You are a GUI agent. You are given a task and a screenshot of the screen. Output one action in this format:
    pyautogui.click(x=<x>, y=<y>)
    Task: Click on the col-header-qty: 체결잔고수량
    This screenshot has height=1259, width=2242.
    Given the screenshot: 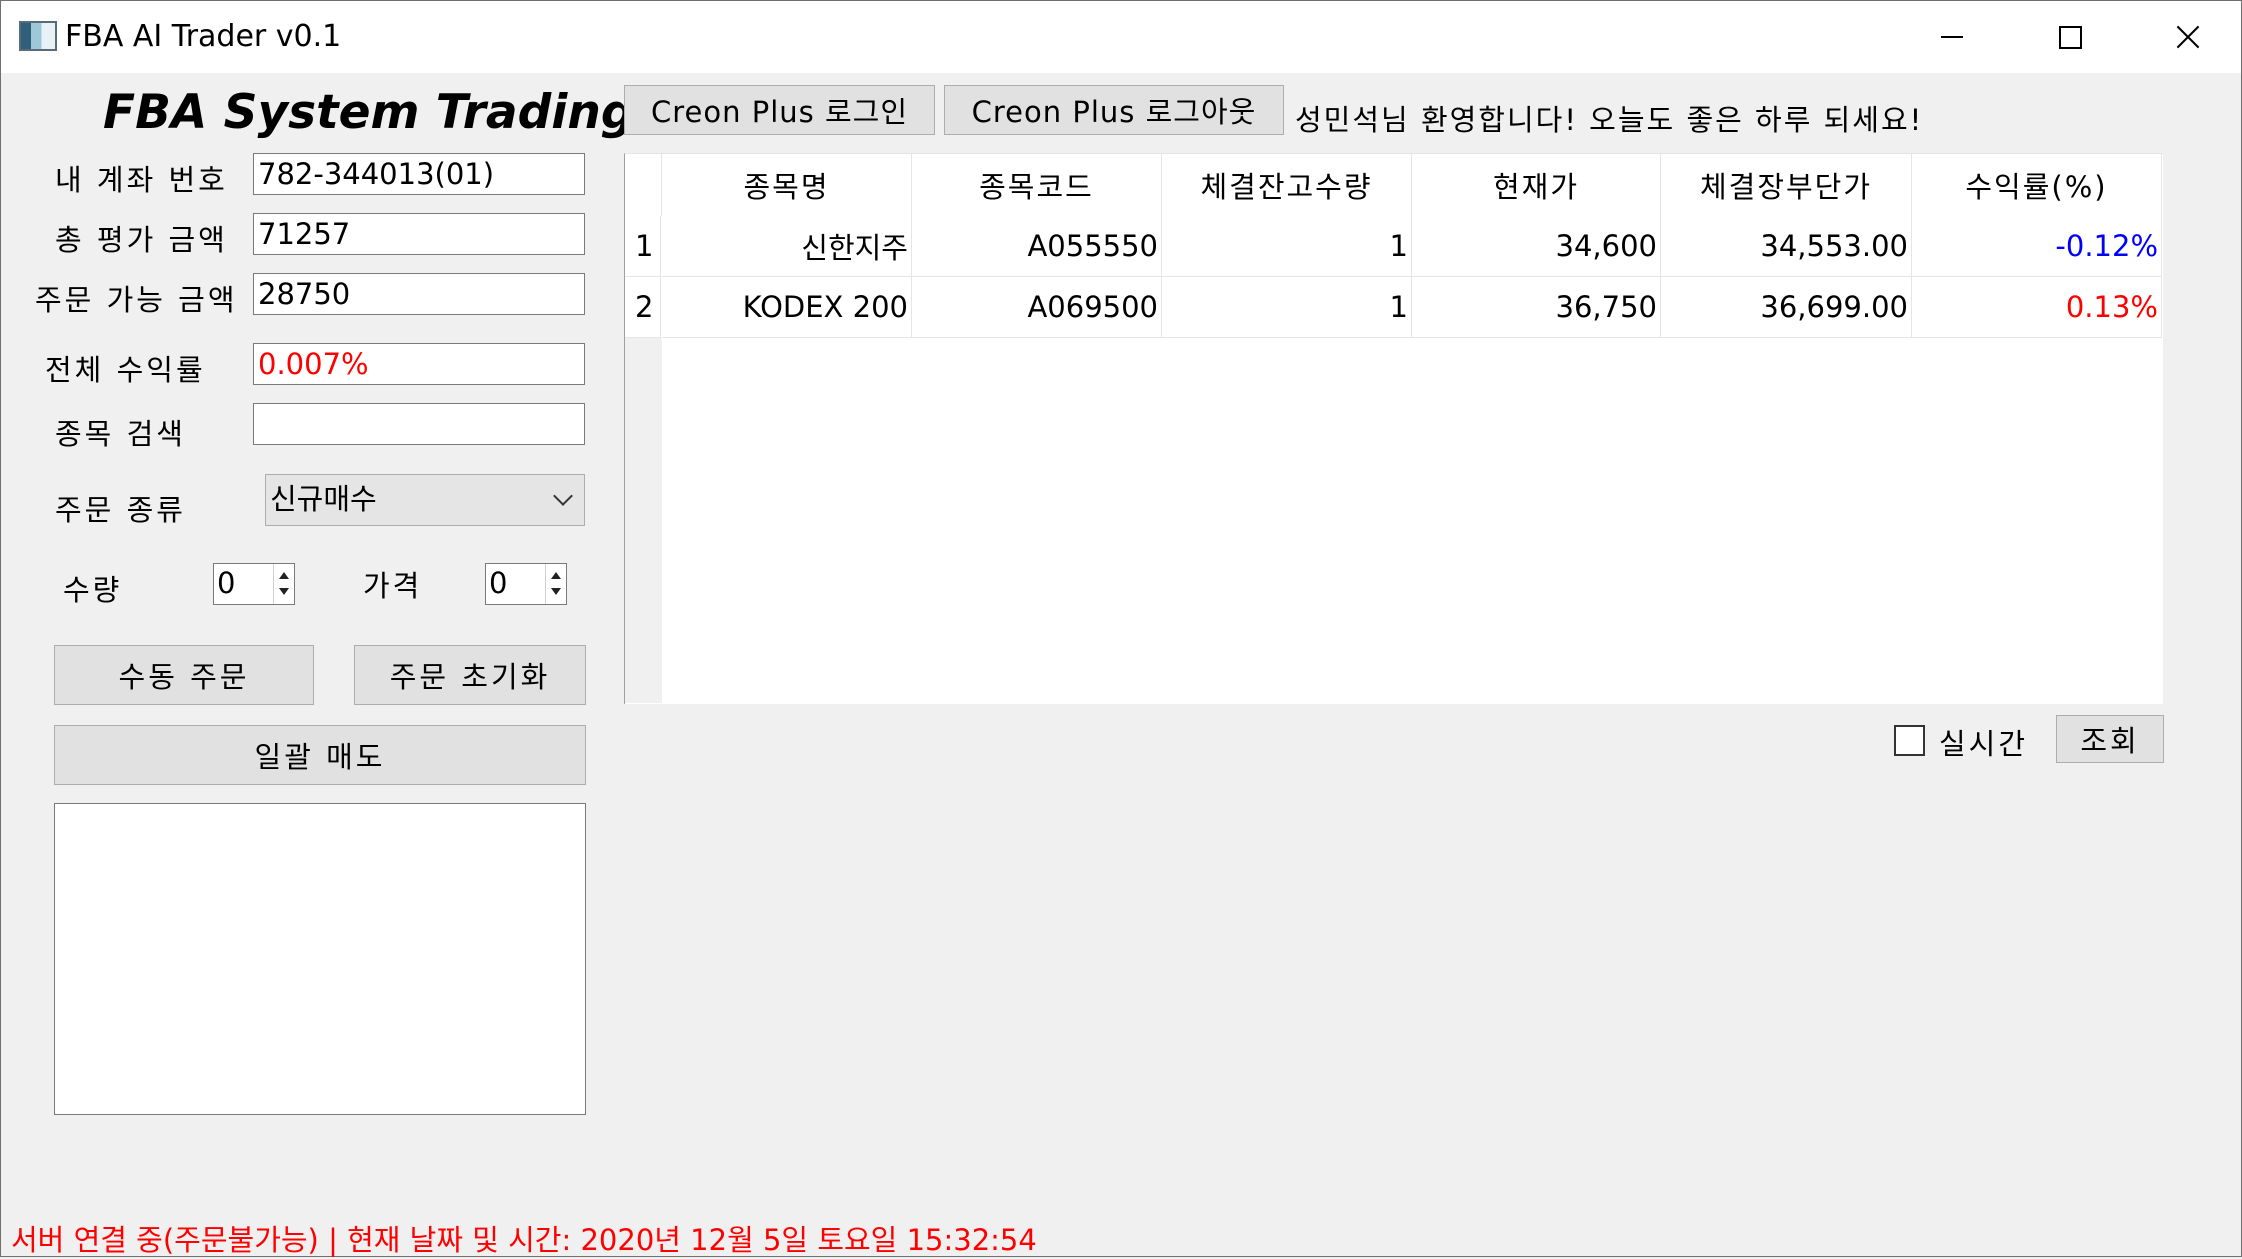 What is the action you would take?
    pyautogui.click(x=1287, y=185)
    